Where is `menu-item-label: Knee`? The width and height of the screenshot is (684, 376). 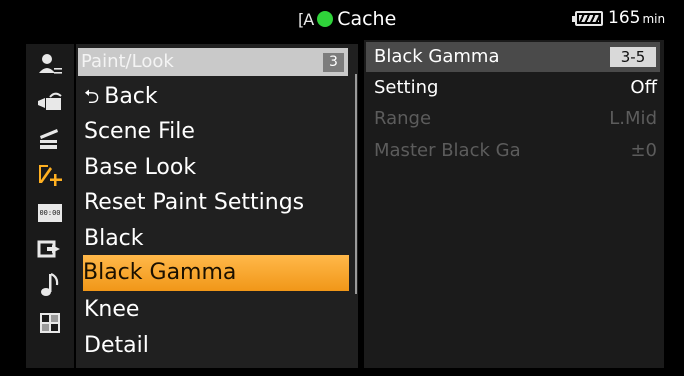
menu-item-label: Knee is located at coordinates (112, 309).